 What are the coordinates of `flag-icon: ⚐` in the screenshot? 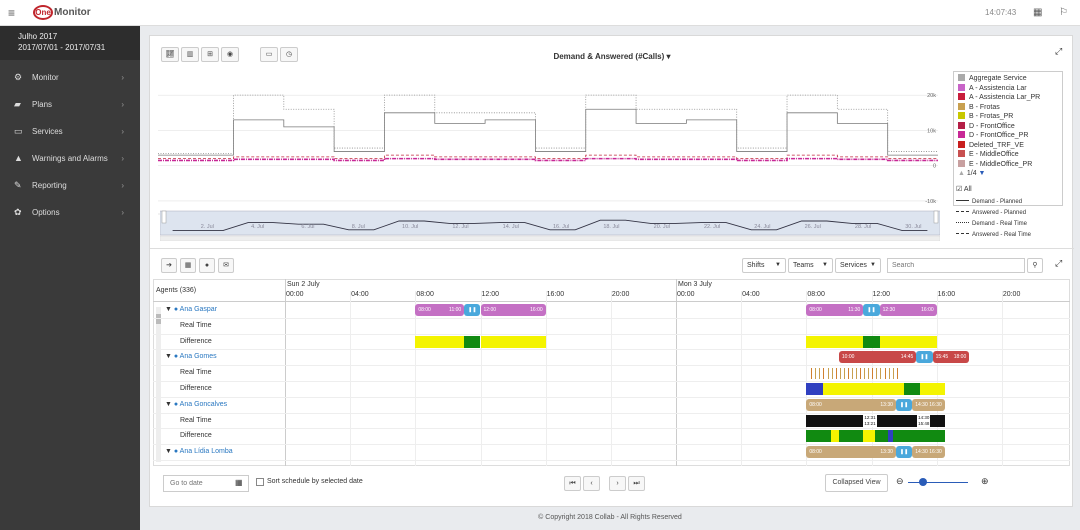 It's located at (1063, 12).